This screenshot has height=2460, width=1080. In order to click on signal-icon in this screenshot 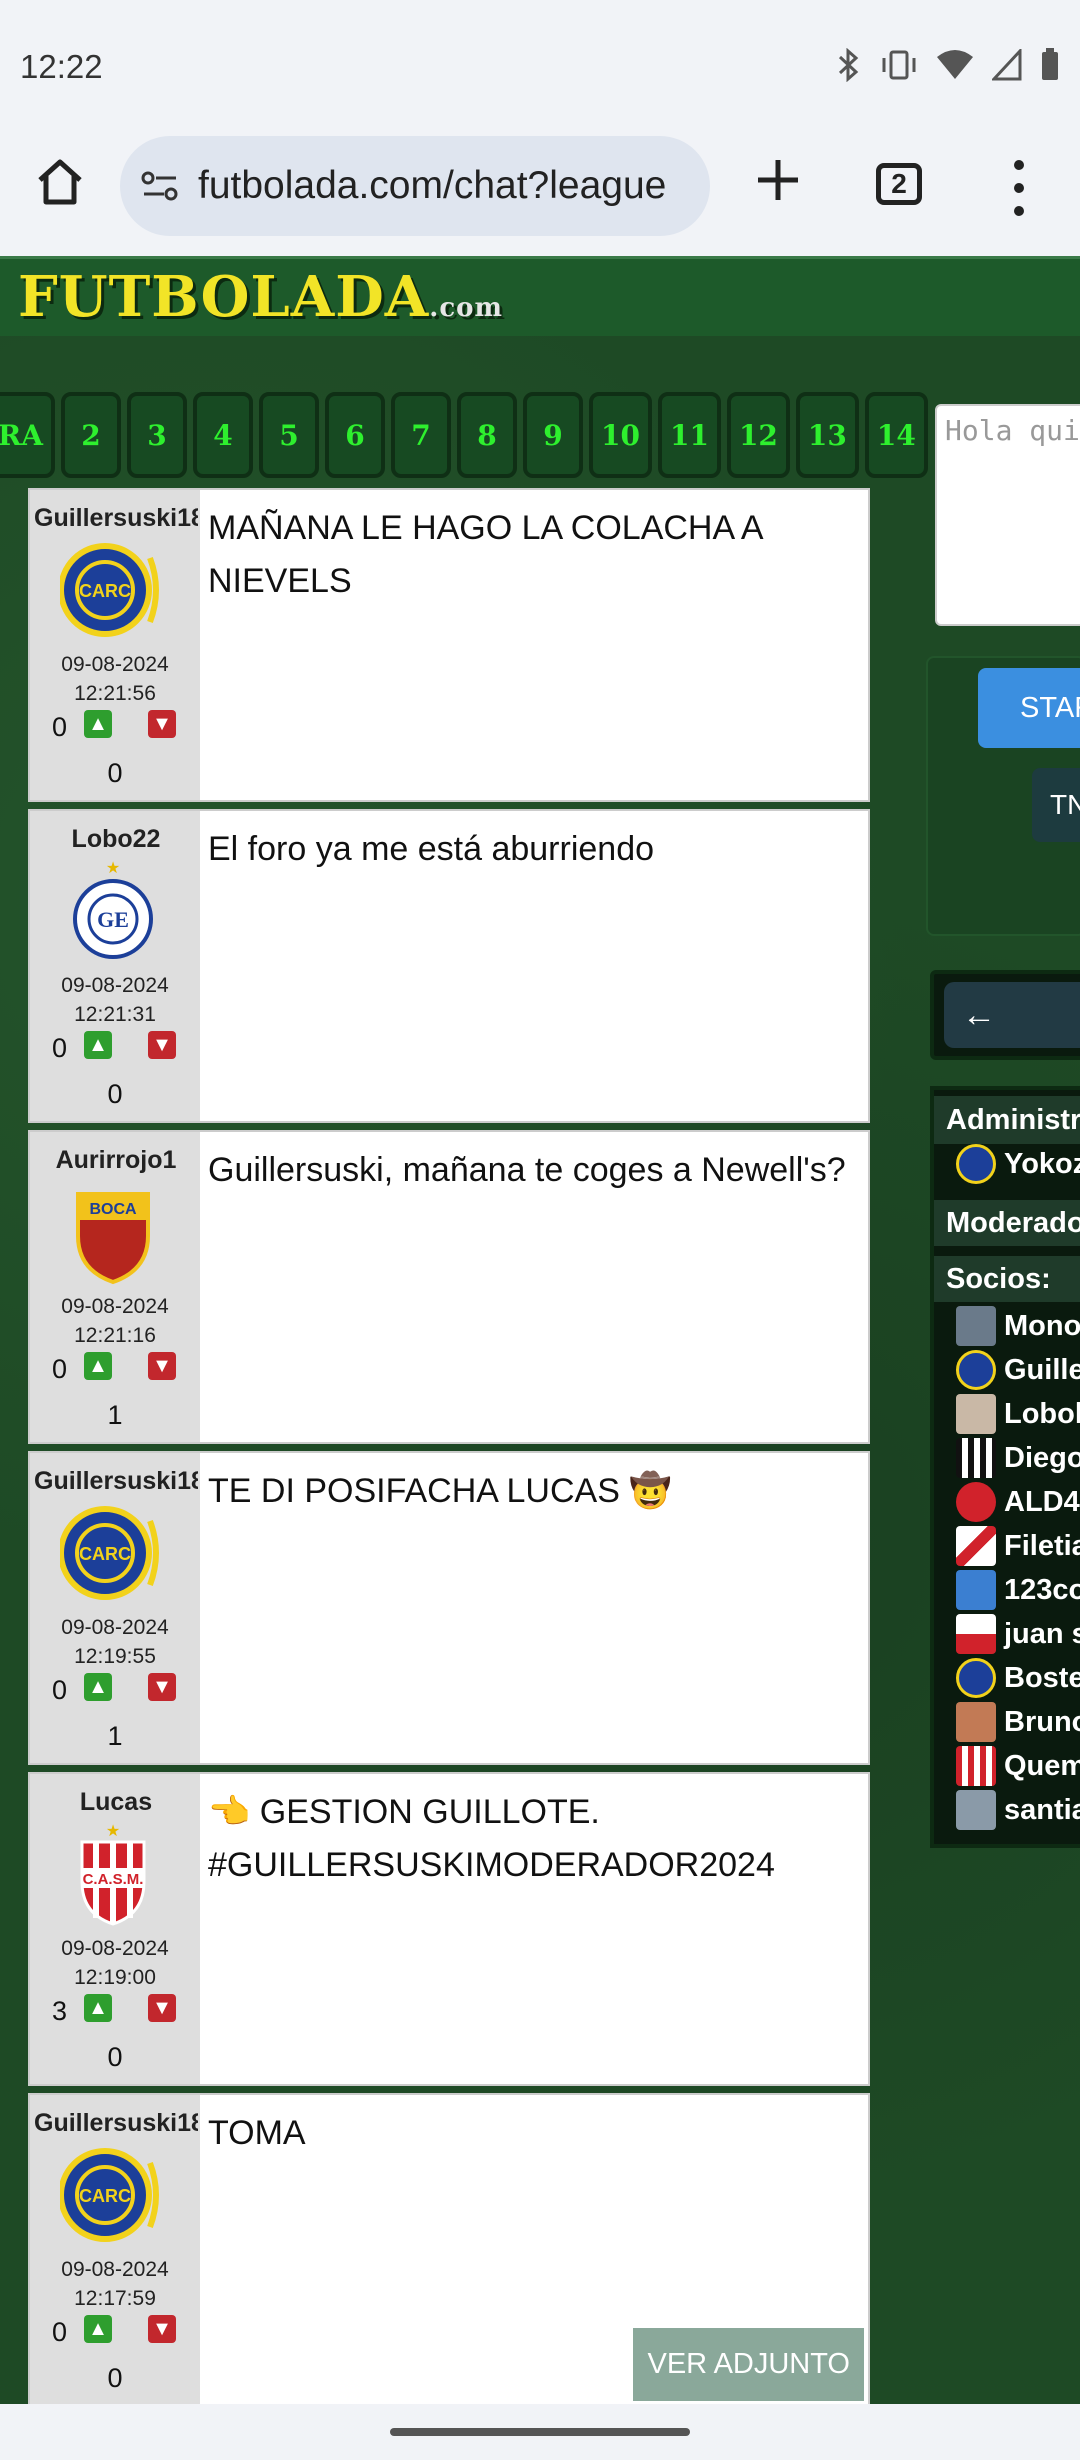, I will do `click(1006, 66)`.